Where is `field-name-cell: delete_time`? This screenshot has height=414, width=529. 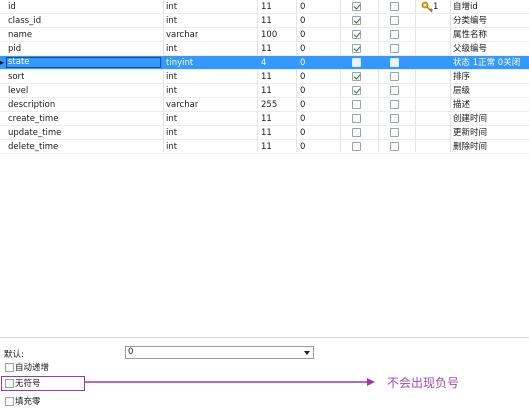 field-name-cell: delete_time is located at coordinates (33, 147).